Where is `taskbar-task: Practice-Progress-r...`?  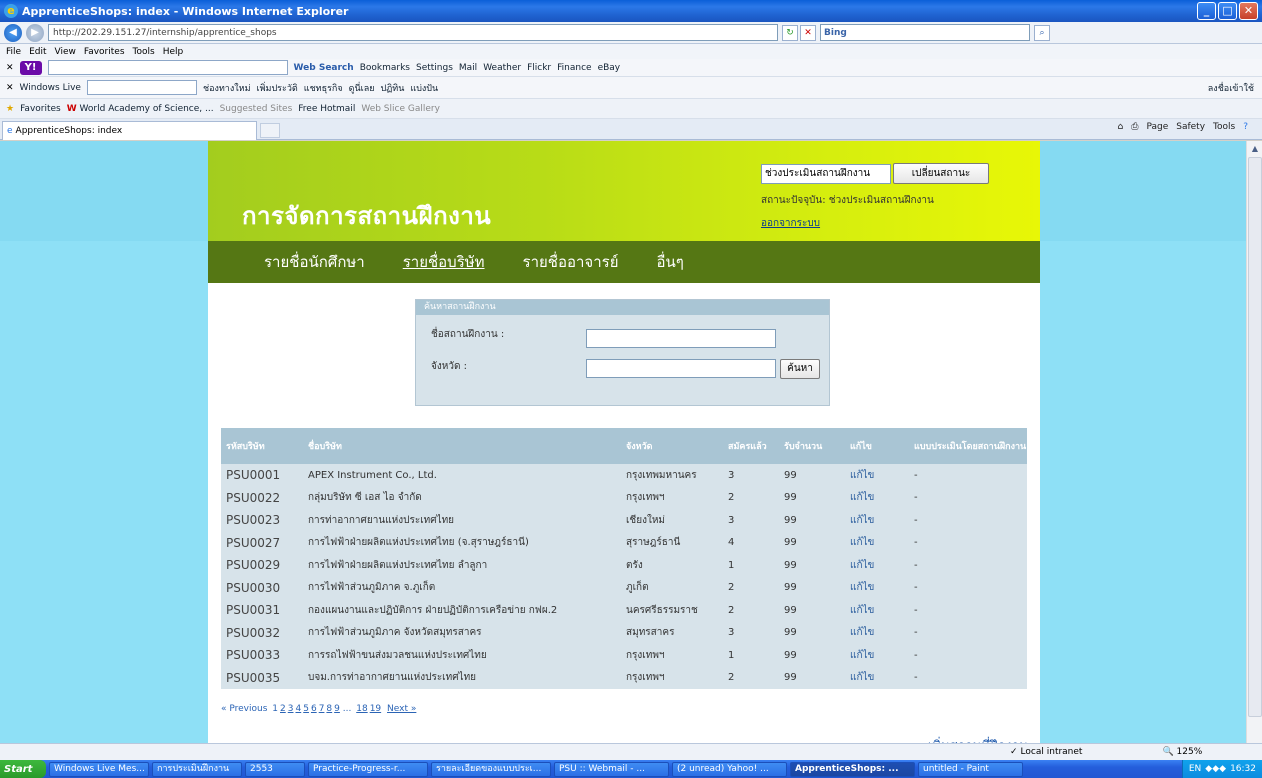
taskbar-task: Practice-Progress-r... is located at coordinates (368, 769).